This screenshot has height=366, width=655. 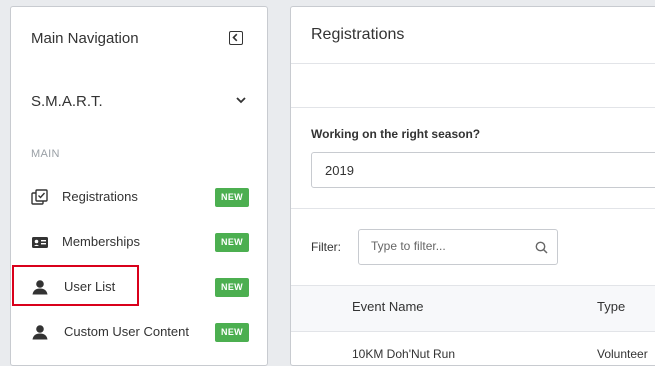 I want to click on collapse-sidebar-button, so click(x=236, y=38).